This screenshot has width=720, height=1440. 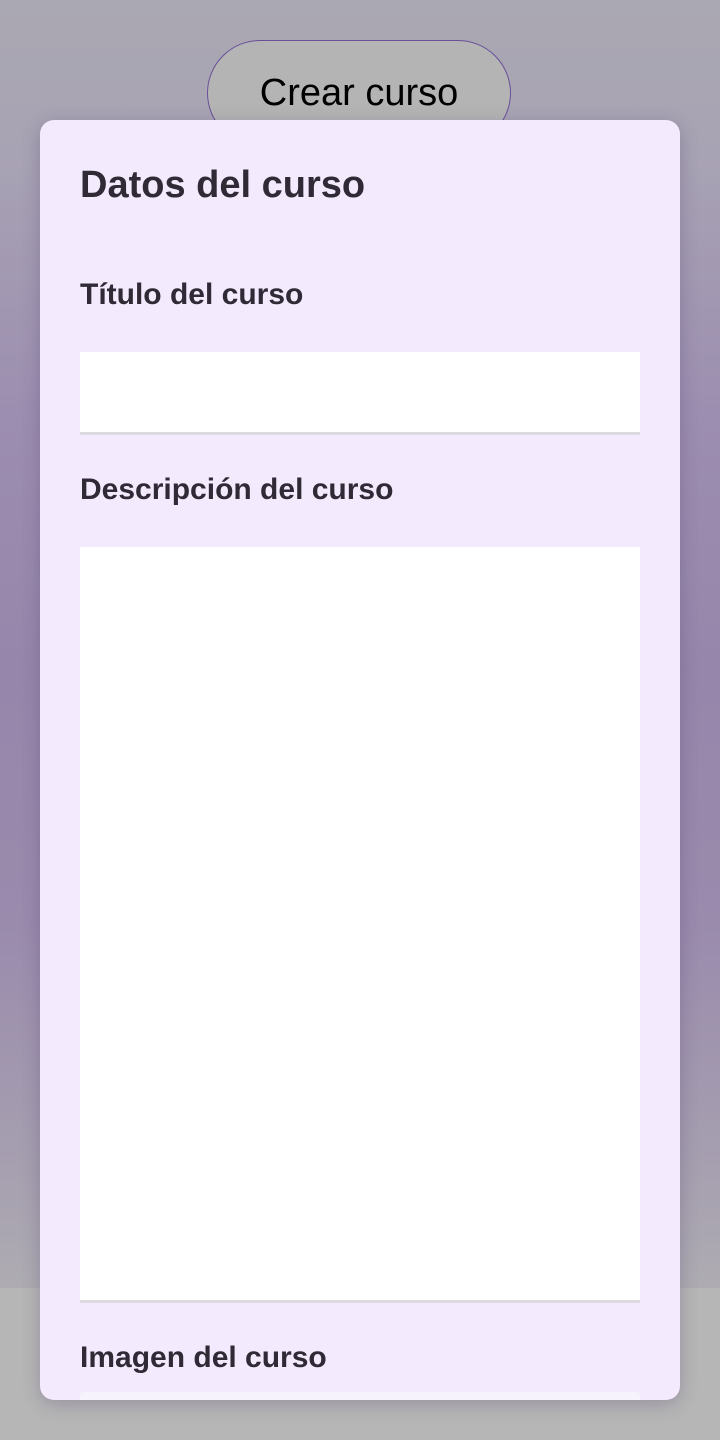 What do you see at coordinates (360, 393) in the screenshot?
I see `course-title-input` at bounding box center [360, 393].